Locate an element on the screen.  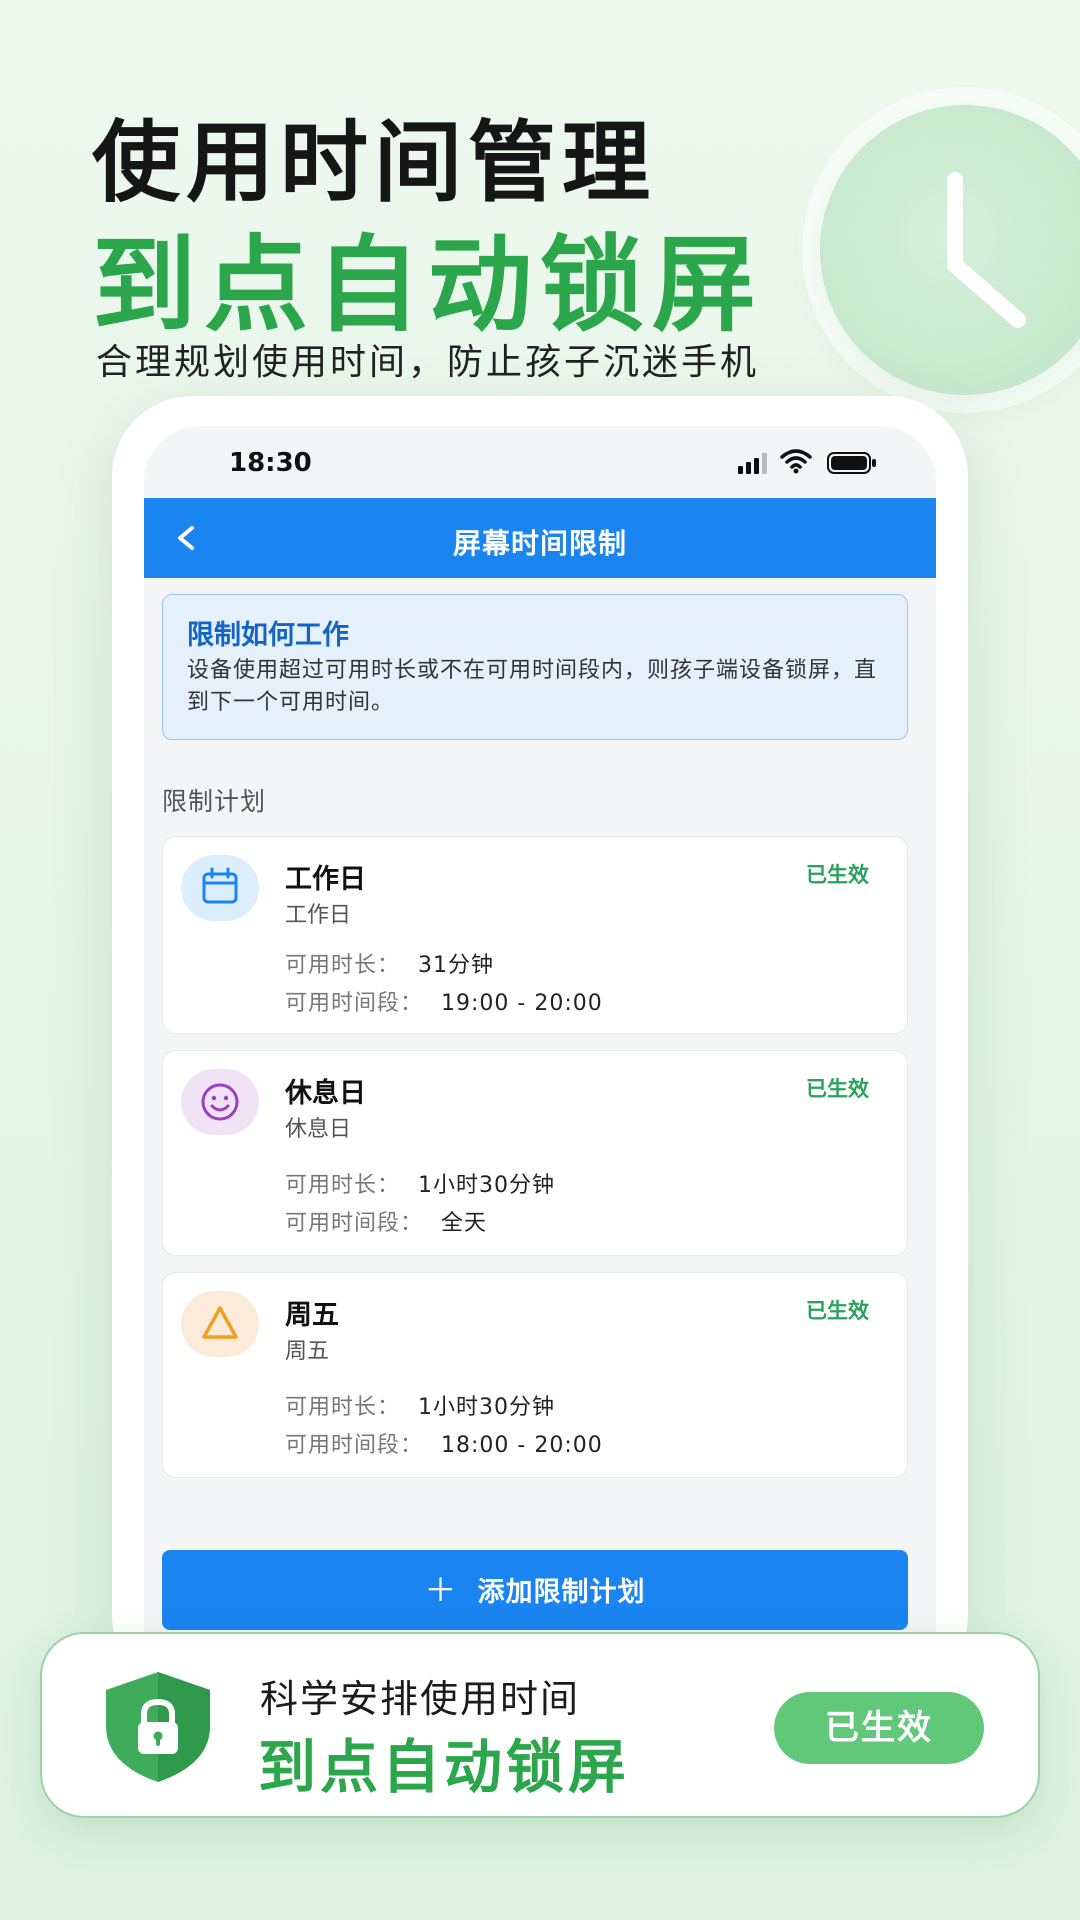
bottom-banner: 科学安排使用时间 到点自动锁屏 已生效 is located at coordinates (540, 1725).